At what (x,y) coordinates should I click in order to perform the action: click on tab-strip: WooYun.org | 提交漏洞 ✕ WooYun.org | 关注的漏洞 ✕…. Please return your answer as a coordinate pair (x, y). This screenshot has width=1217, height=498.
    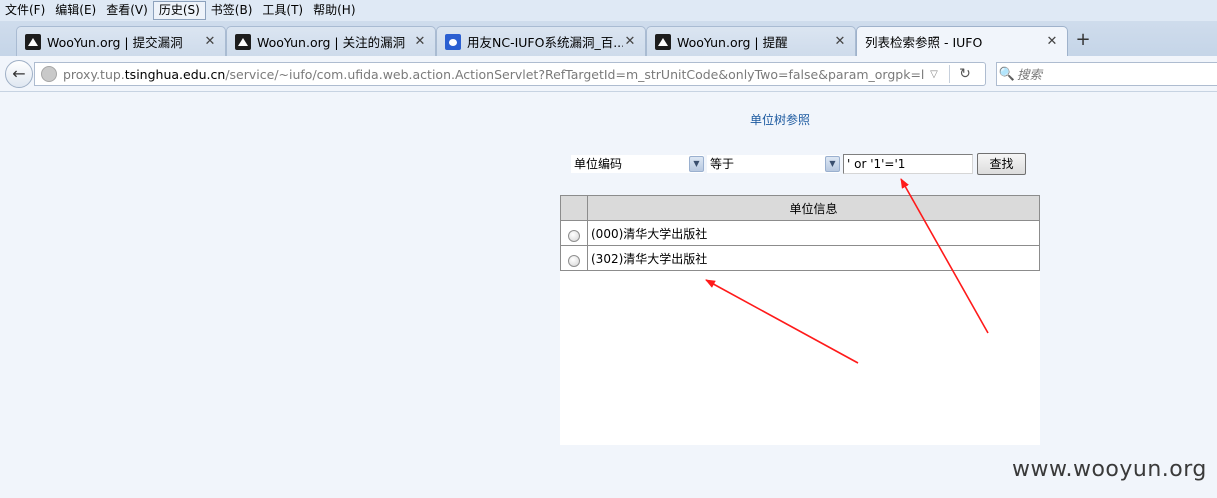
    Looking at the image, I should click on (608, 38).